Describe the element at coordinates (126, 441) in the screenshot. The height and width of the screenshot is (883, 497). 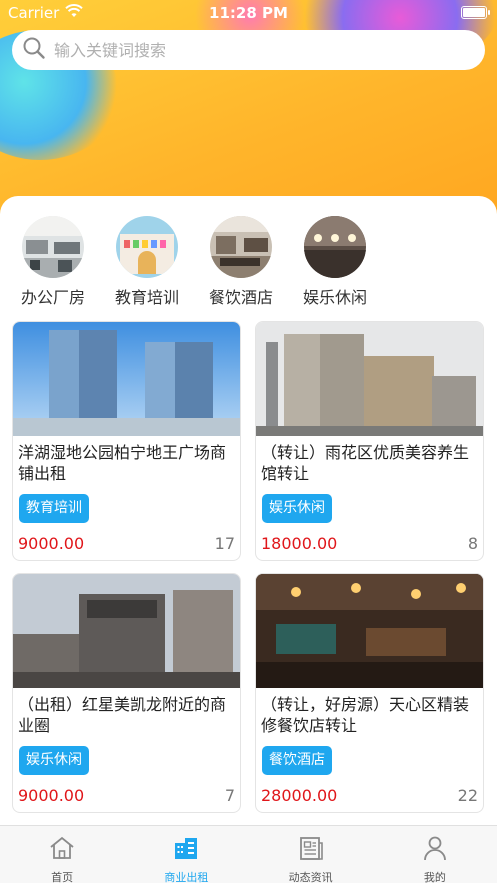
I see `listing-card: 洋湖湿地公园柏宁地王广场商铺出租 教育培训 9000.00 17` at that location.